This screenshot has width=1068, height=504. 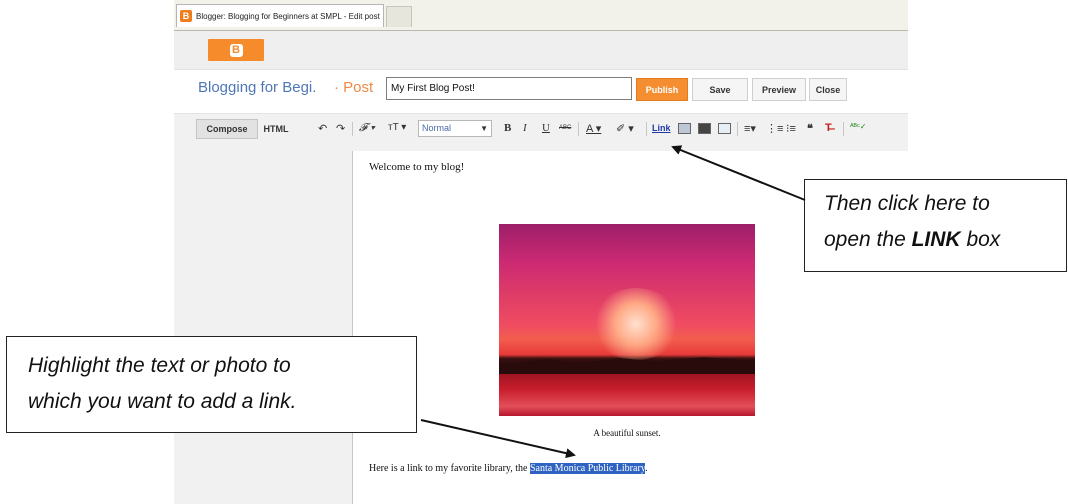 What do you see at coordinates (724, 128) in the screenshot?
I see `jump-break-icon` at bounding box center [724, 128].